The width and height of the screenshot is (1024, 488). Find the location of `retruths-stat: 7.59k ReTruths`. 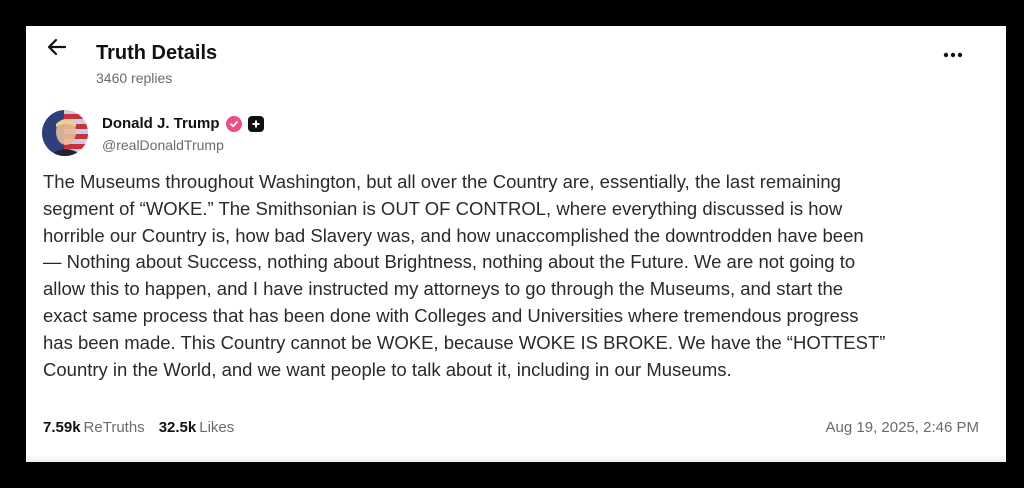

retruths-stat: 7.59k ReTruths is located at coordinates (94, 427).